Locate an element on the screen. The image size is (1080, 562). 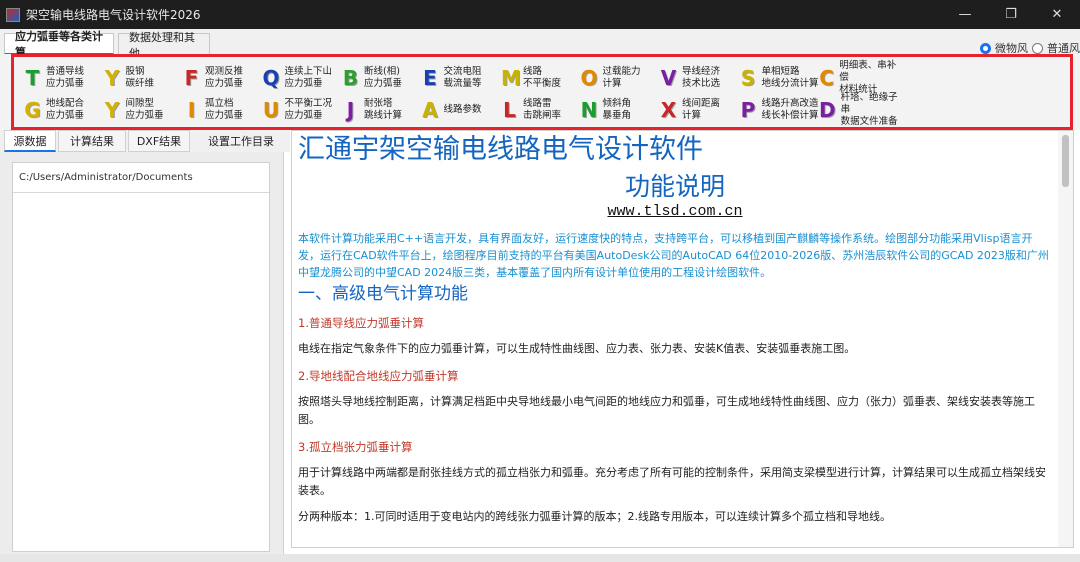
tool-label: 导线经济 技术比选 is located at coordinates (701, 77).